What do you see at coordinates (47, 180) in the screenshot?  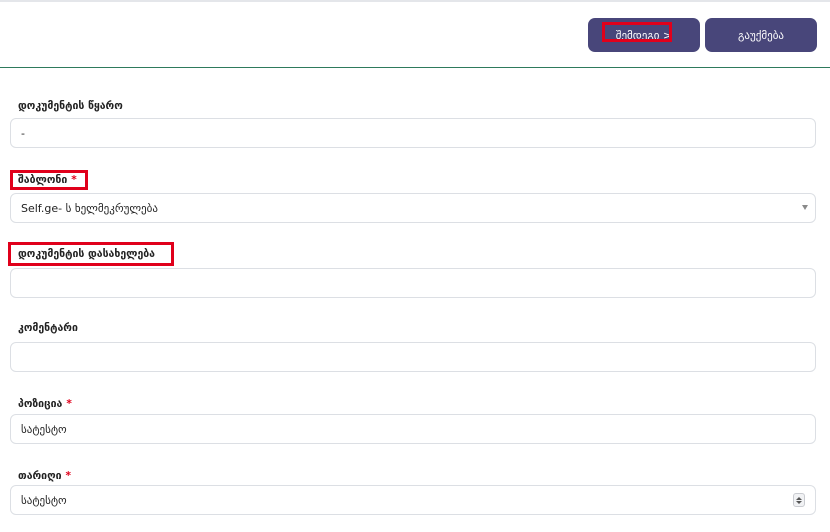 I see `template-label: შაბლონი *` at bounding box center [47, 180].